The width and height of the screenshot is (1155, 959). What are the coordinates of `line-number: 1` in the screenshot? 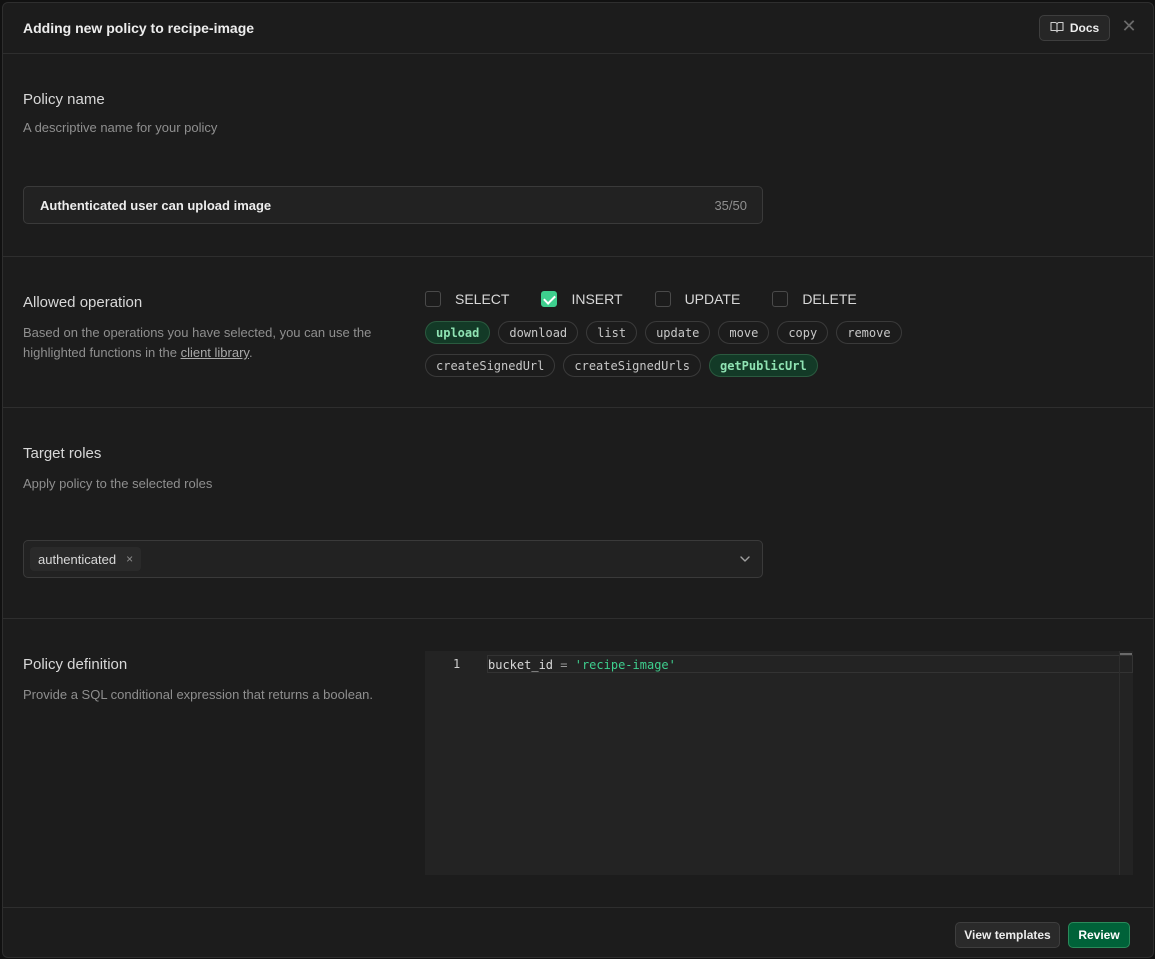 It's located at (457, 664).